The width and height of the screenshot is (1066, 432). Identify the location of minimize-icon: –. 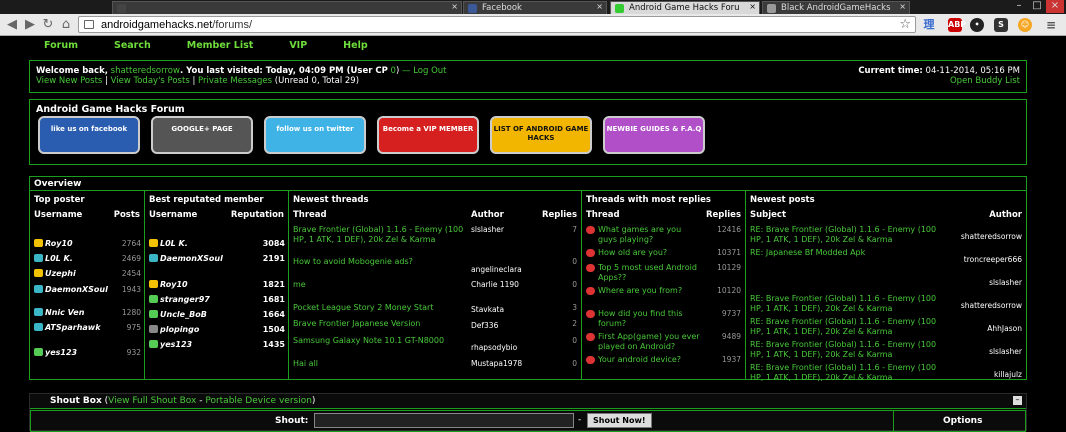
(1019, 6).